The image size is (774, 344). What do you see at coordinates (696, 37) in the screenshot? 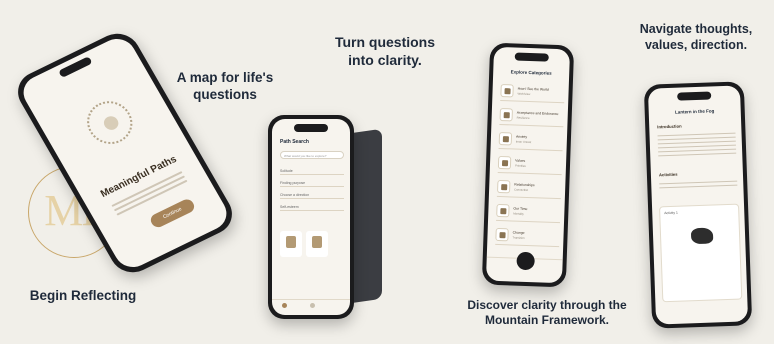
I see `caption-navigate: Navigate thoughts, values, direction.` at bounding box center [696, 37].